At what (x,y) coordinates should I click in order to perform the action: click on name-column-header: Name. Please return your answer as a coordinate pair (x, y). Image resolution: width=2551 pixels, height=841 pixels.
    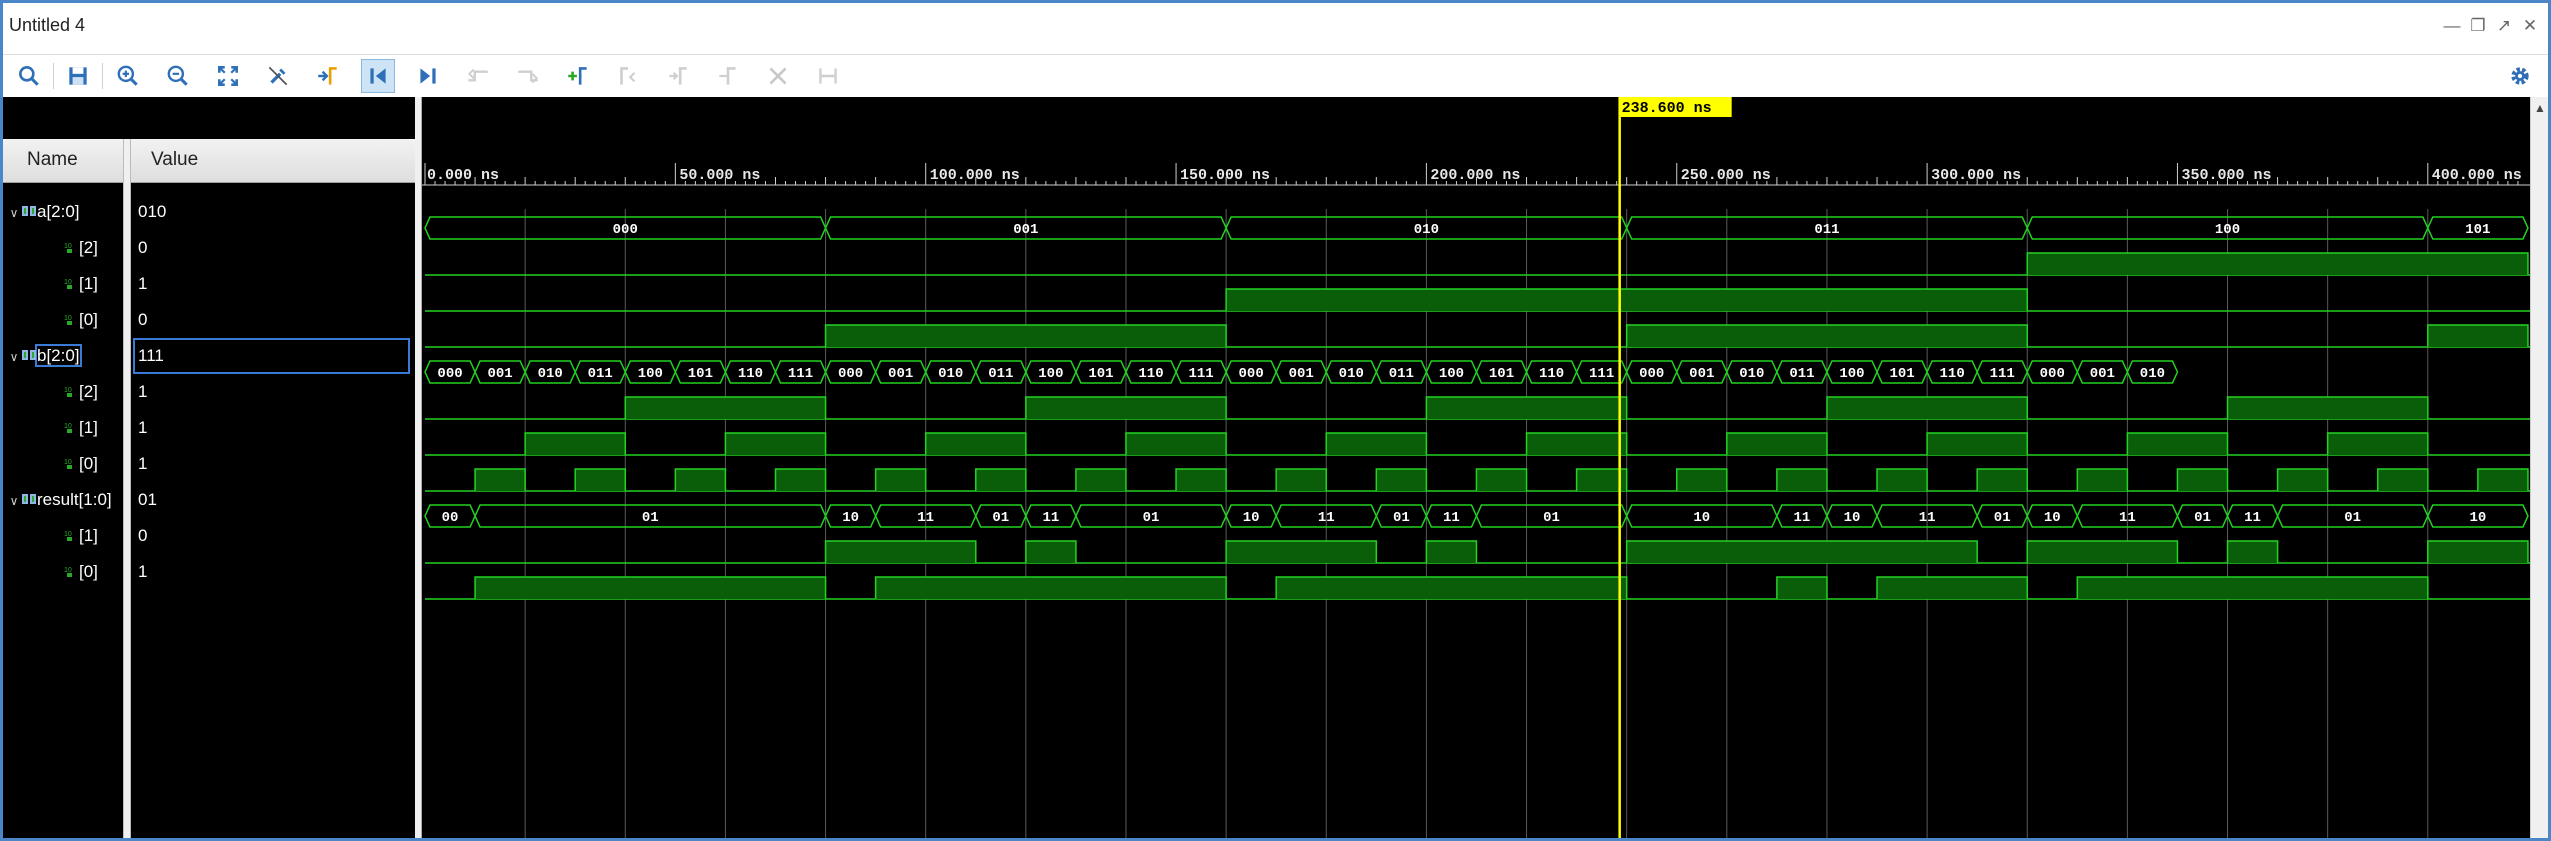
    Looking at the image, I should click on (52, 160).